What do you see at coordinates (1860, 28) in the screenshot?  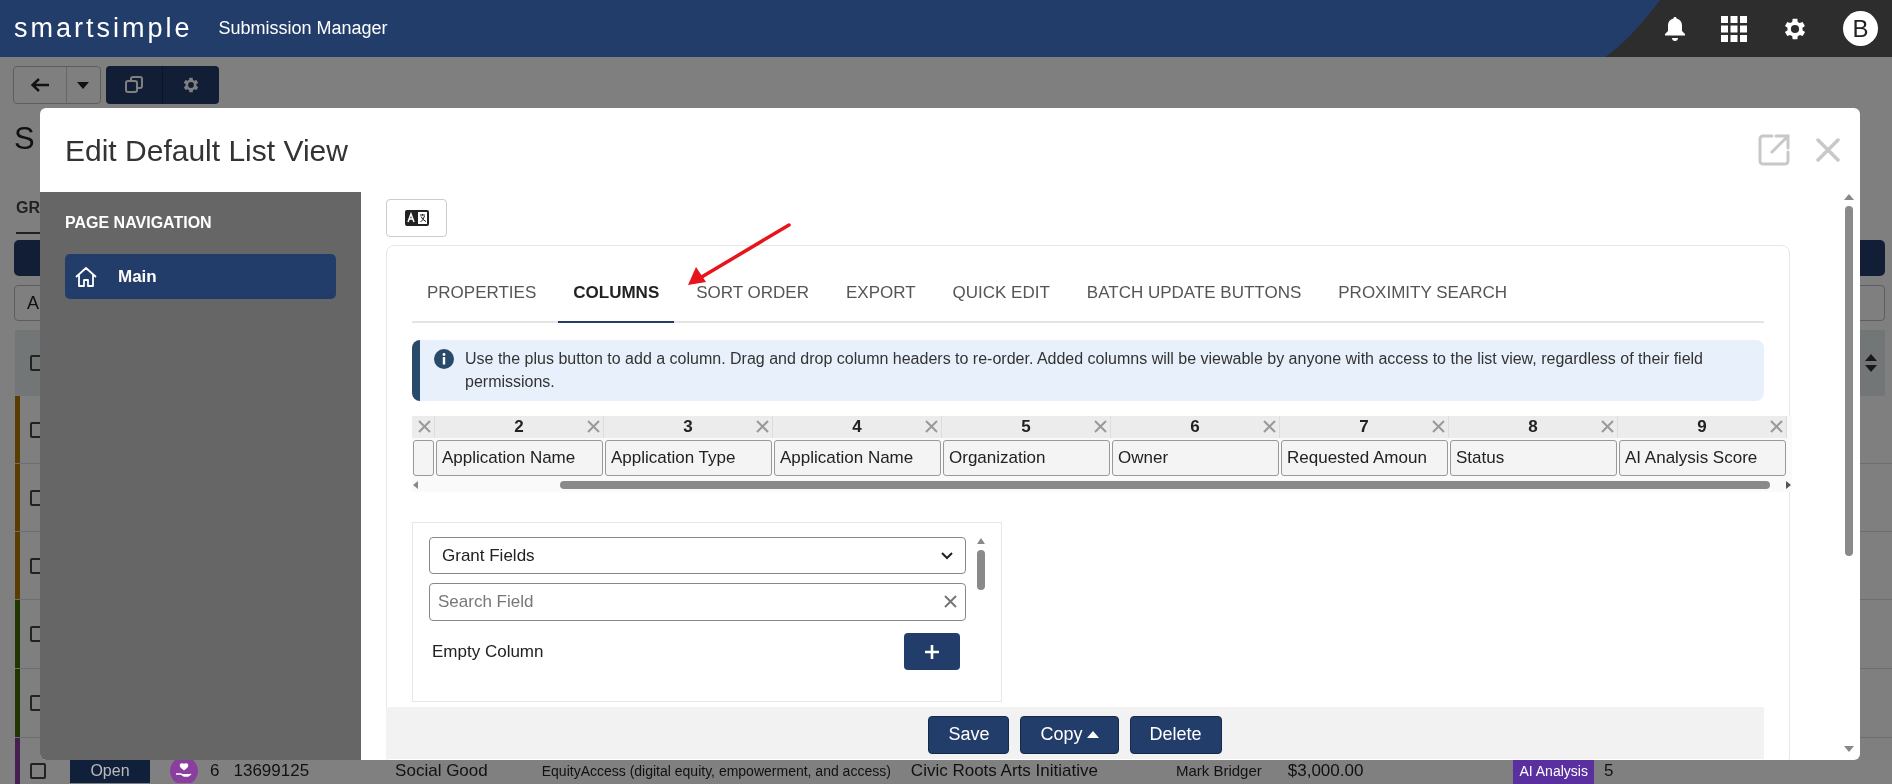 I see `user-avatar: B` at bounding box center [1860, 28].